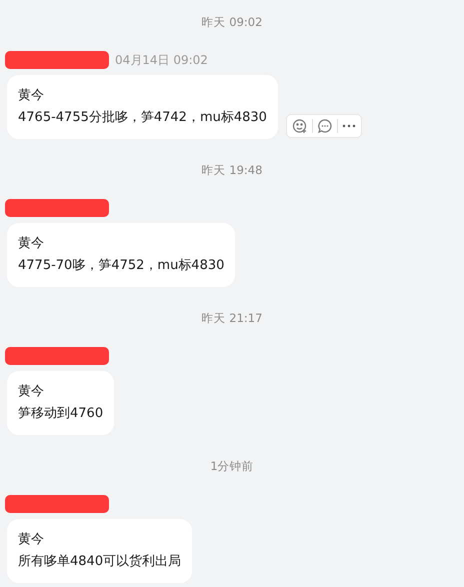 This screenshot has width=464, height=587. What do you see at coordinates (232, 466) in the screenshot?
I see `time-divider: 1分钟前` at bounding box center [232, 466].